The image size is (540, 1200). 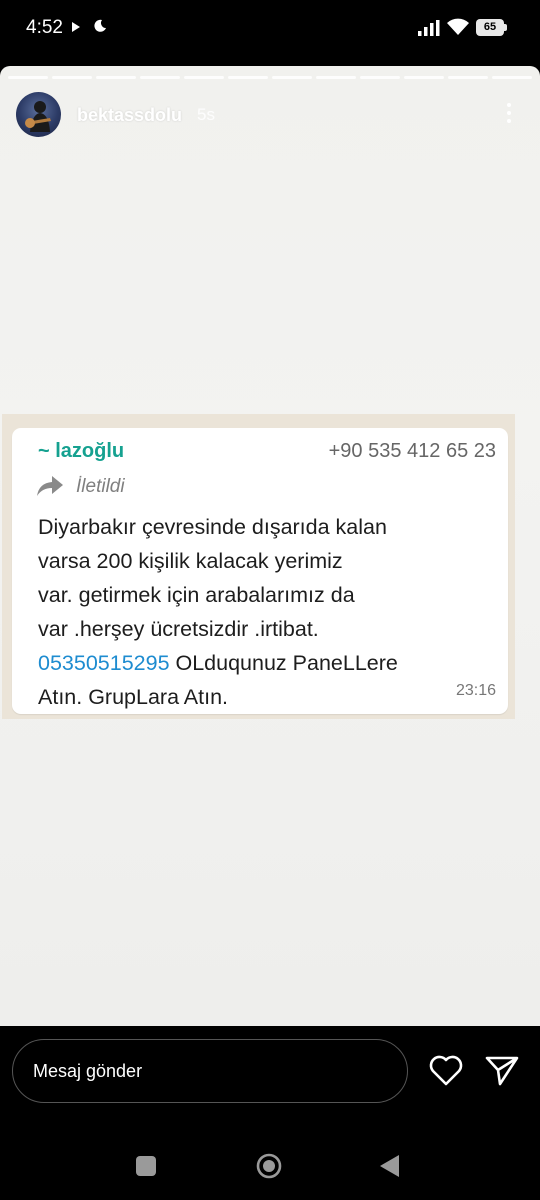 I want to click on message-line-rest: OLduqunuz PaneLLere, so click(x=283, y=663).